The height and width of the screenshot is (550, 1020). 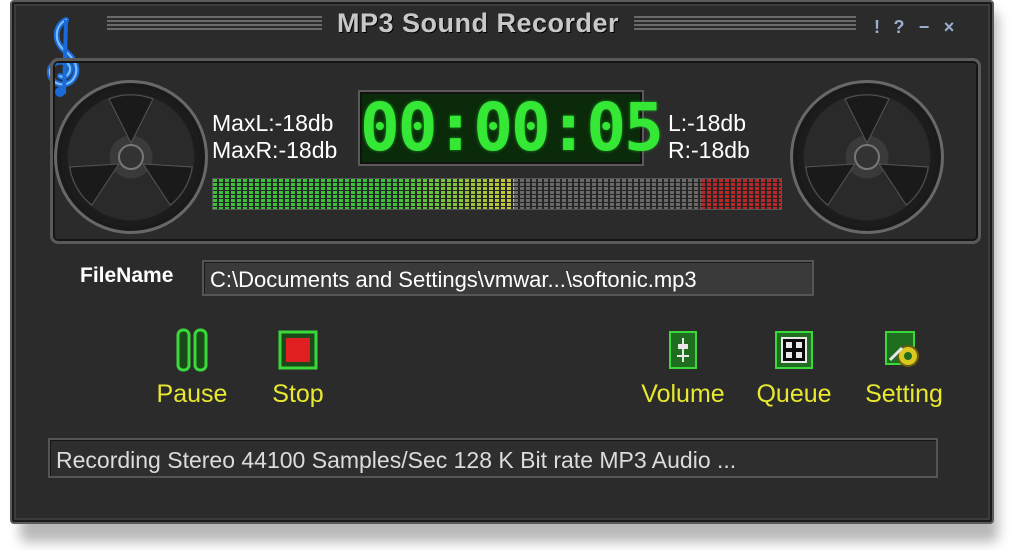 What do you see at coordinates (683, 394) in the screenshot?
I see `volume-label: Volume` at bounding box center [683, 394].